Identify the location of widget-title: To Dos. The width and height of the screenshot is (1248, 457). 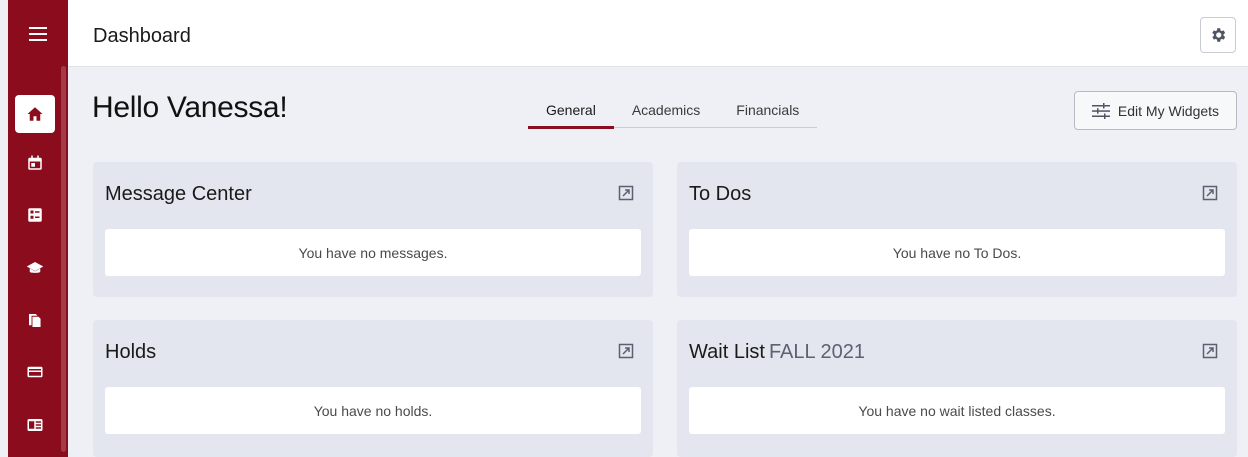
(720, 194).